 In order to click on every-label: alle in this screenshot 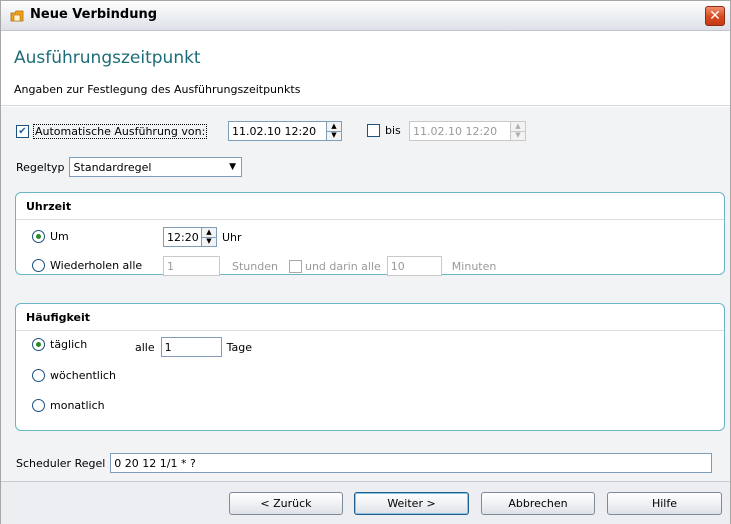, I will do `click(145, 347)`.